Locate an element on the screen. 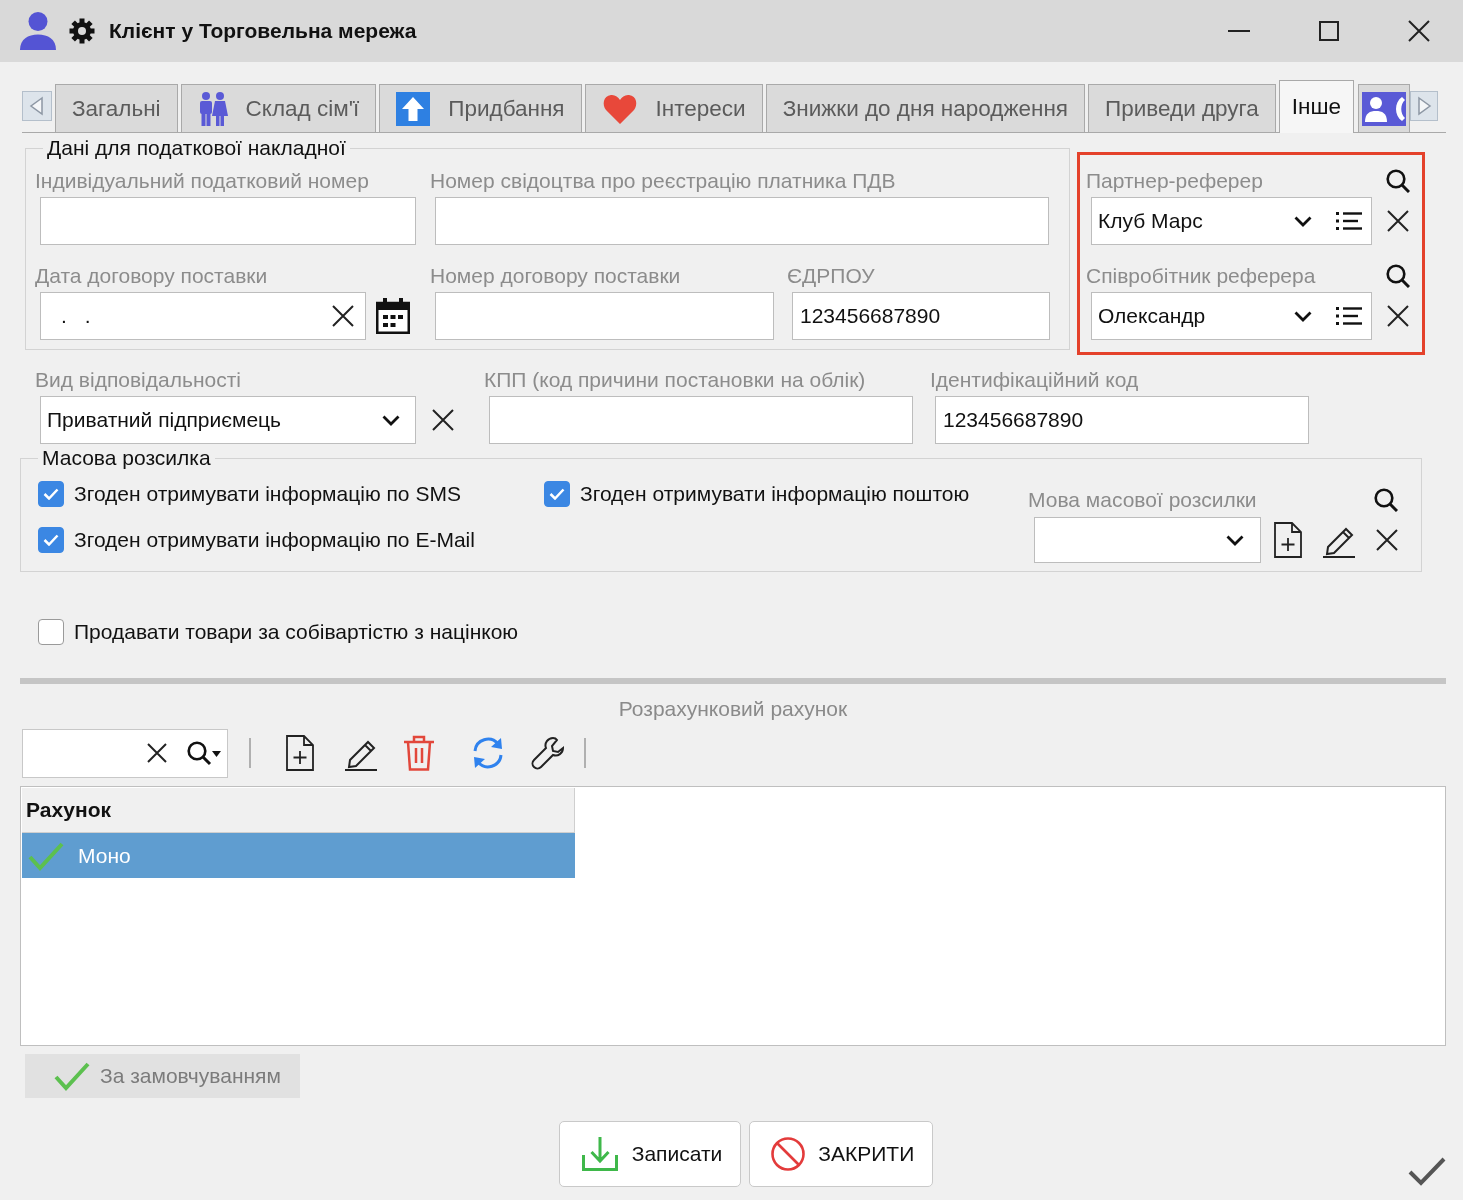 This screenshot has width=1463, height=1200. section-title: Розрахунковий рахунок is located at coordinates (733, 709).